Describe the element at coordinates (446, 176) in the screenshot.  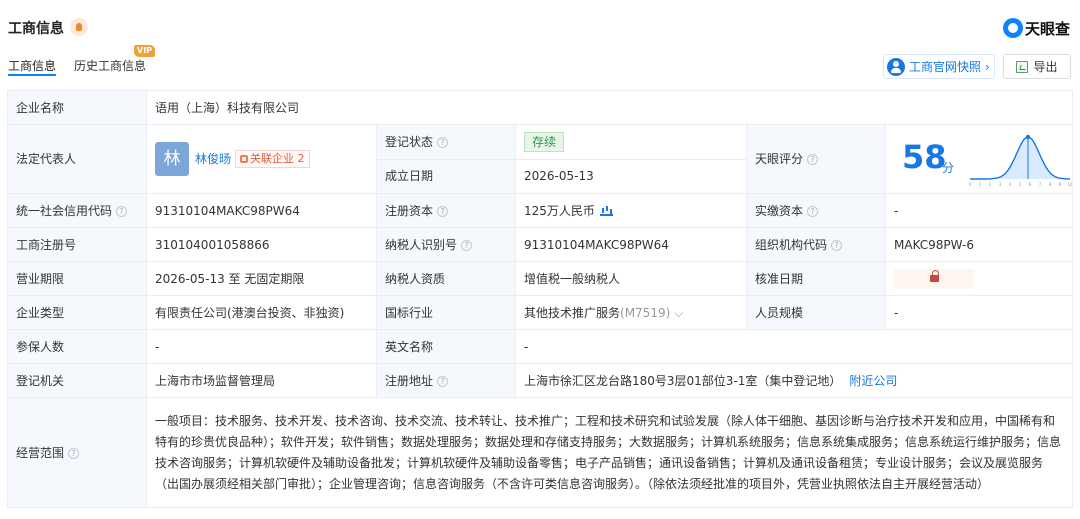
I see `established-label: 成立日期` at that location.